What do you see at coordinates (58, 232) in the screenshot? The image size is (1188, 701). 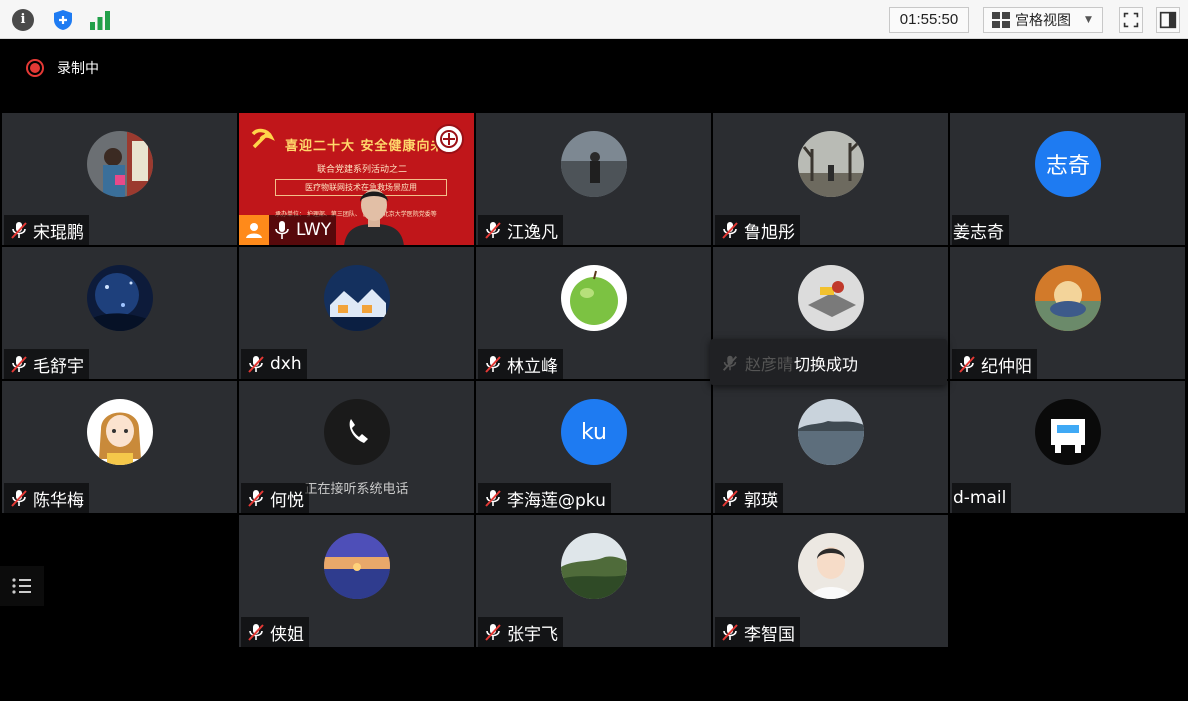 I see `participant-name: 宋琨鹏` at bounding box center [58, 232].